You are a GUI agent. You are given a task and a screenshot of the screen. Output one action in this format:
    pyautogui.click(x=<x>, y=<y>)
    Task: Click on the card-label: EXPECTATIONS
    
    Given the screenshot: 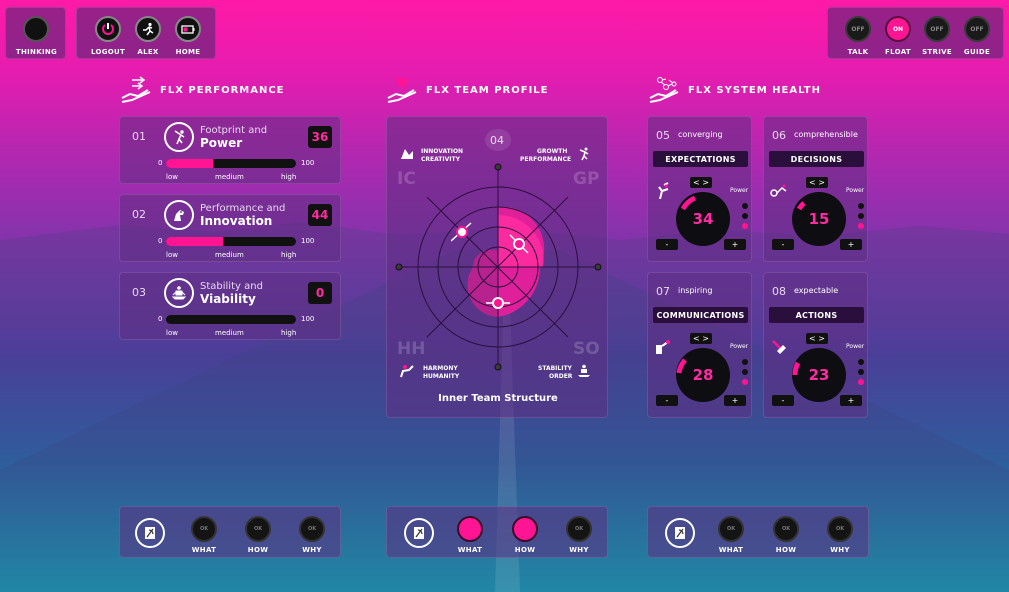 What is the action you would take?
    pyautogui.click(x=700, y=159)
    